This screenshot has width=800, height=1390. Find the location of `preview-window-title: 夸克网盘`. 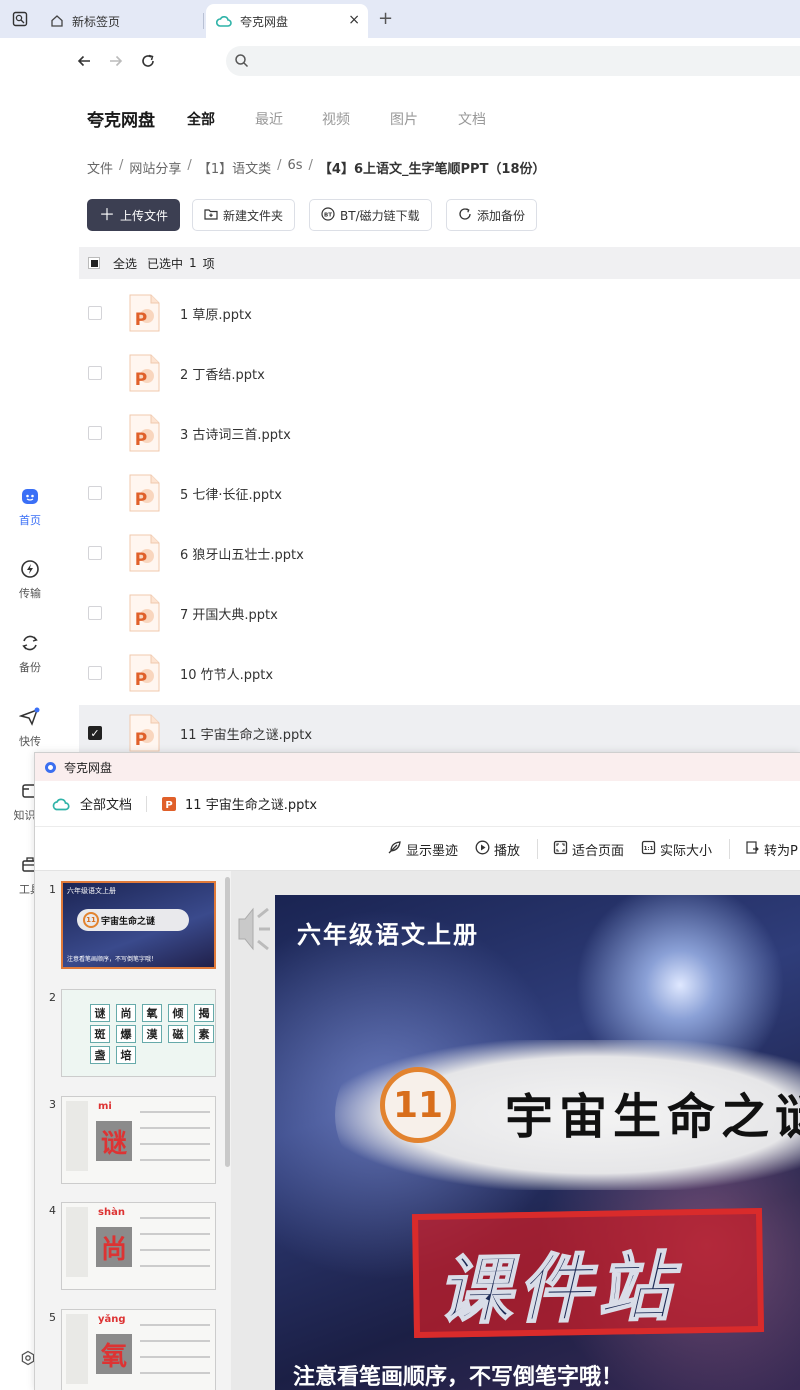

preview-window-title: 夸克网盘 is located at coordinates (88, 767).